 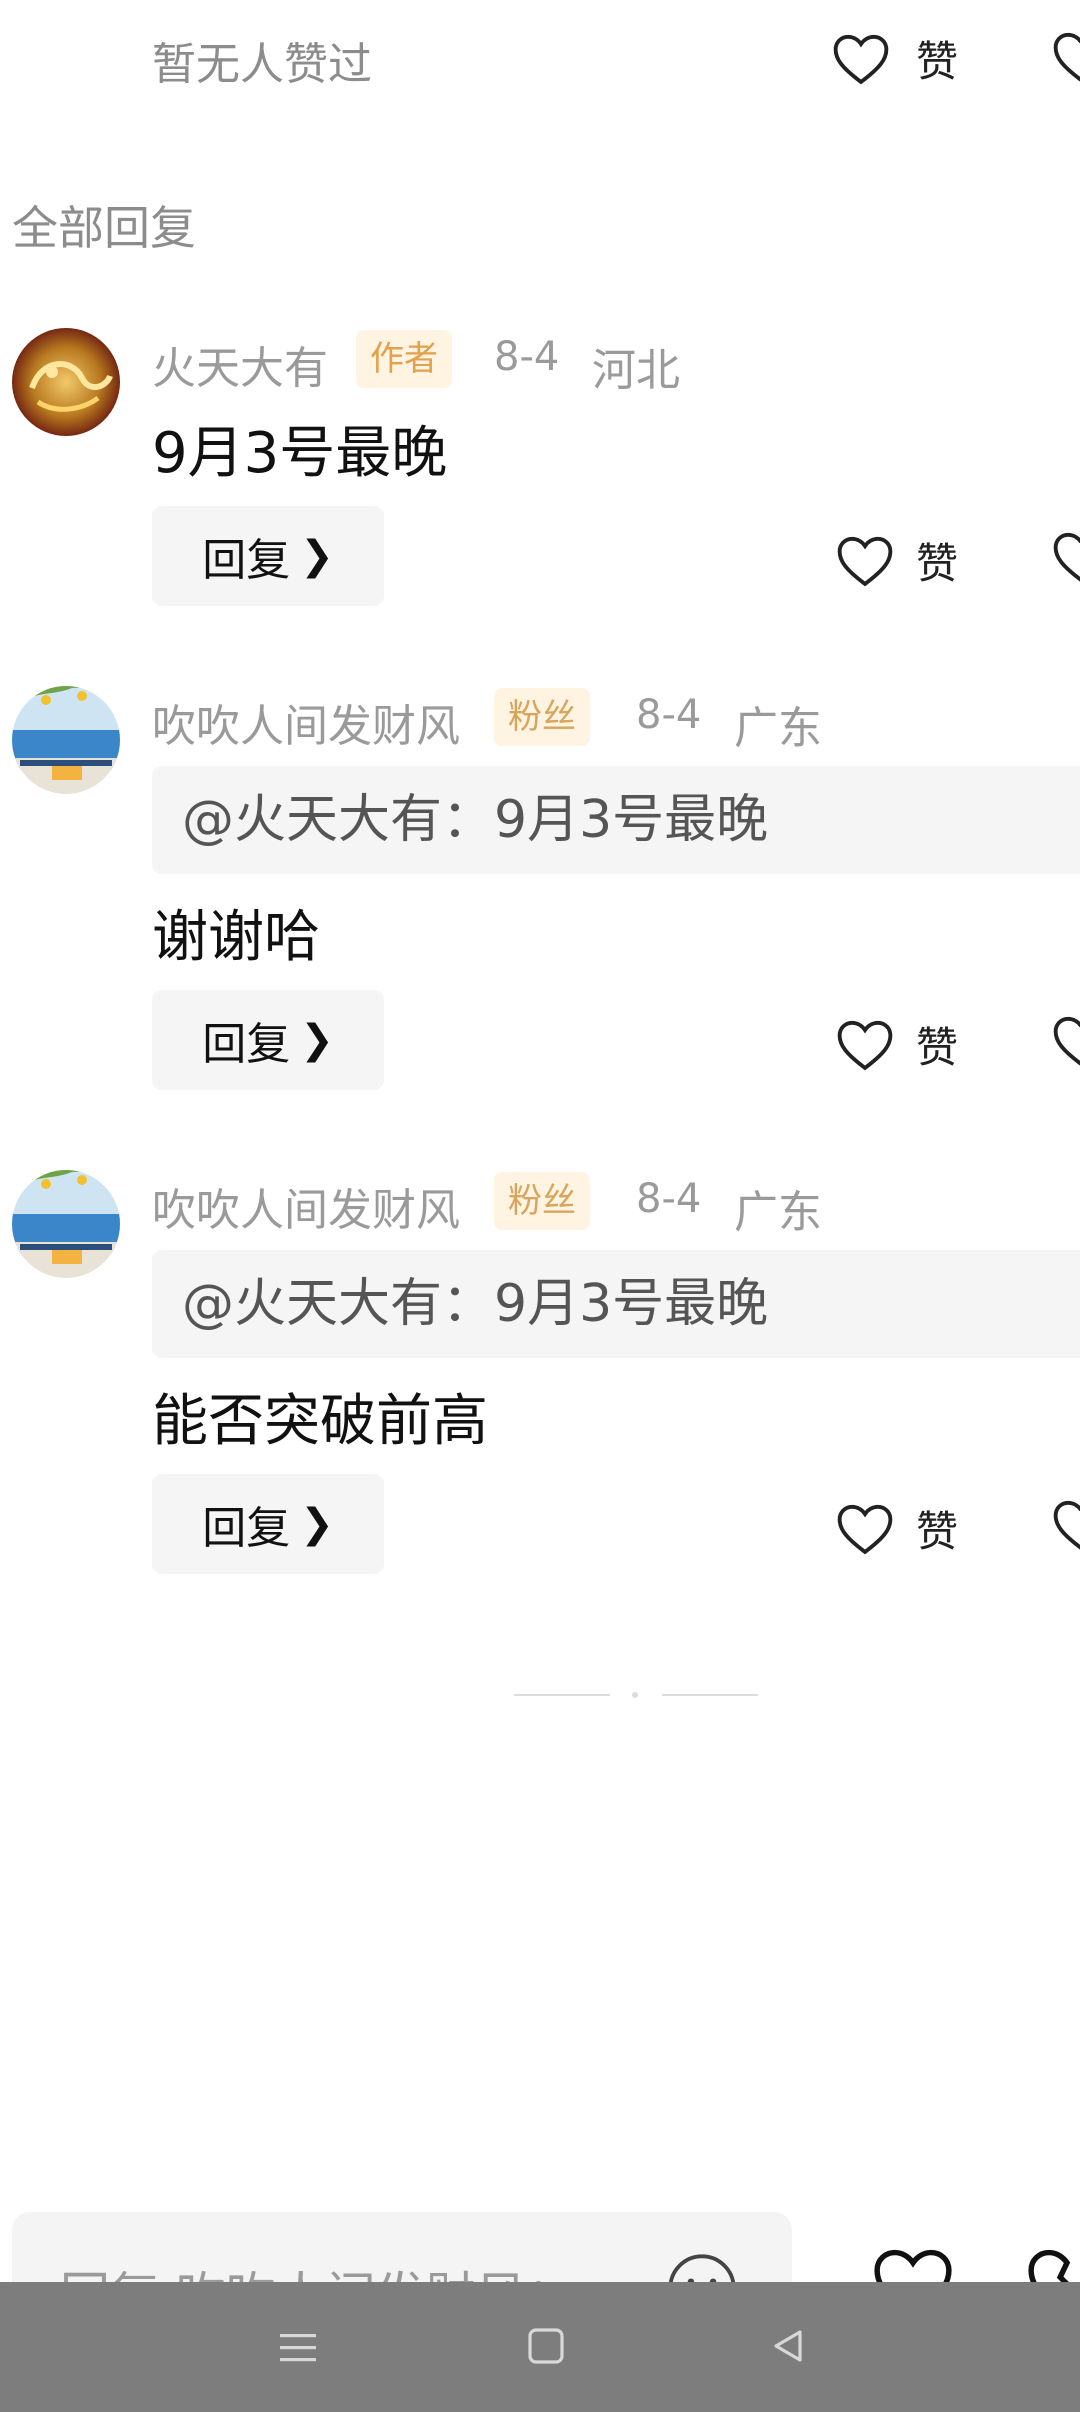 I want to click on square-icon, so click(x=546, y=2348).